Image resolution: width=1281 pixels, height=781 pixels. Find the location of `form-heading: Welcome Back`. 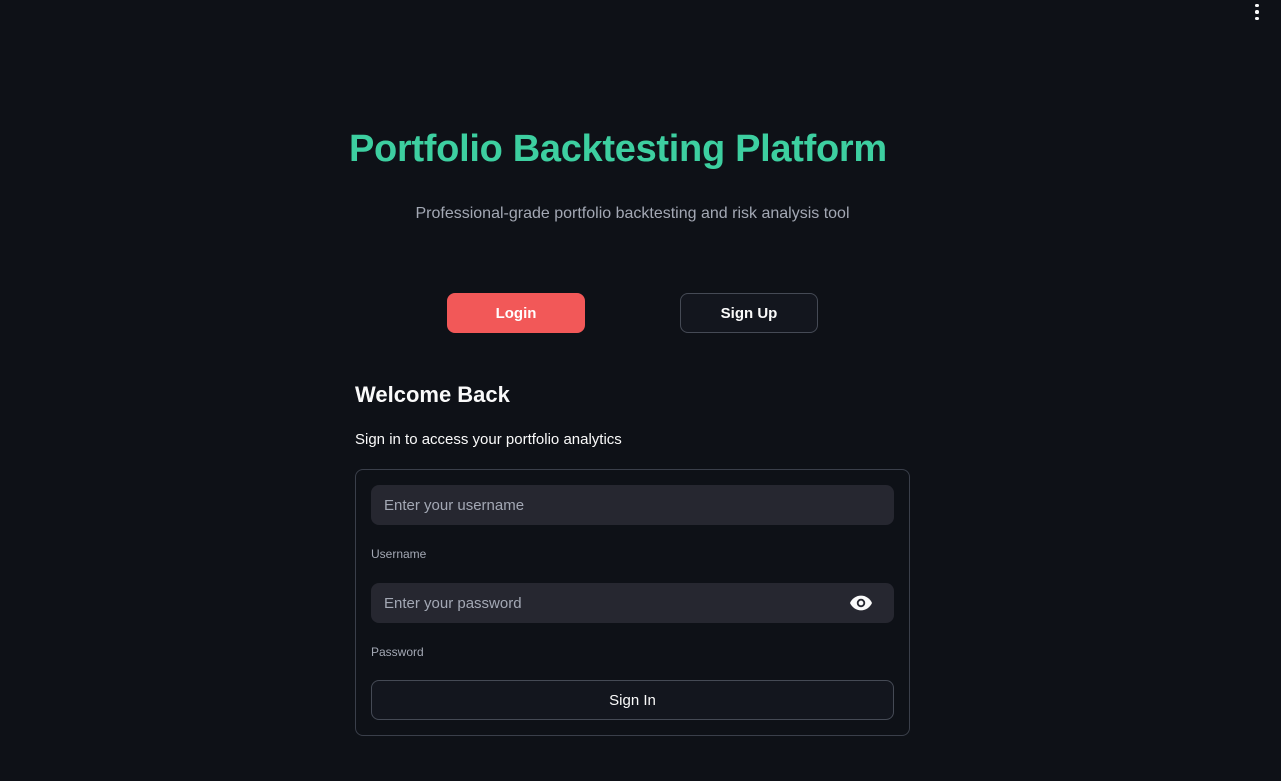

form-heading: Welcome Back is located at coordinates (432, 394).